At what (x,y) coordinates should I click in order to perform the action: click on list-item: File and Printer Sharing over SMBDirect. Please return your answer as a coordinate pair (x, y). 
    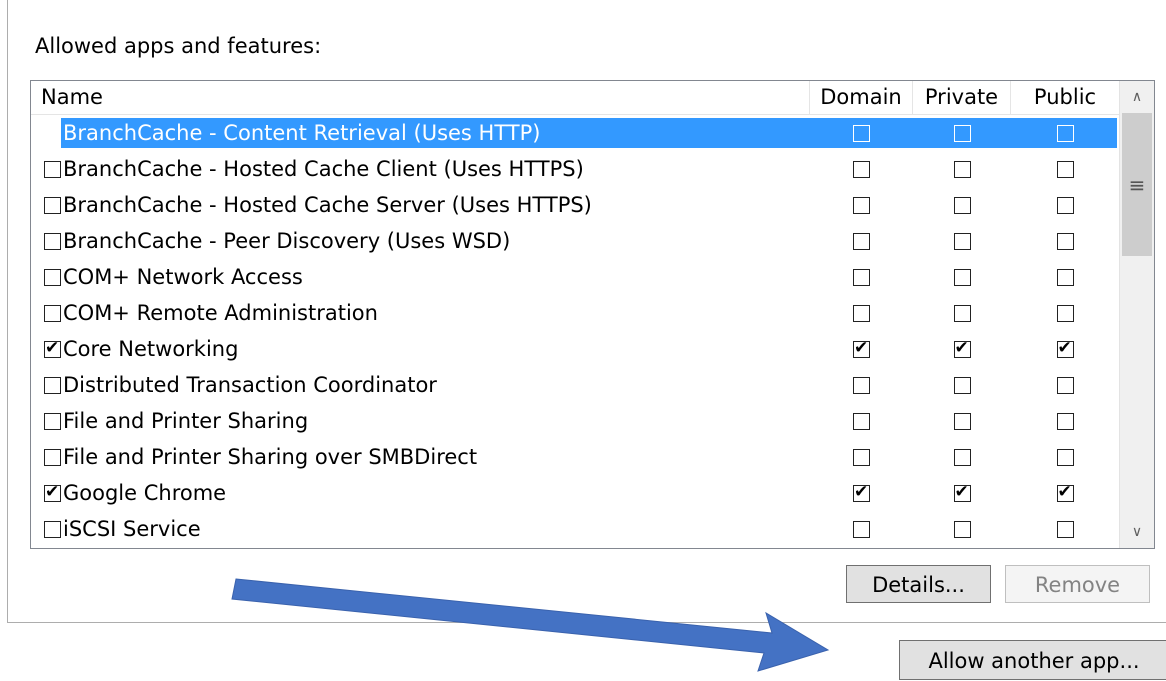
    Looking at the image, I should click on (575, 457).